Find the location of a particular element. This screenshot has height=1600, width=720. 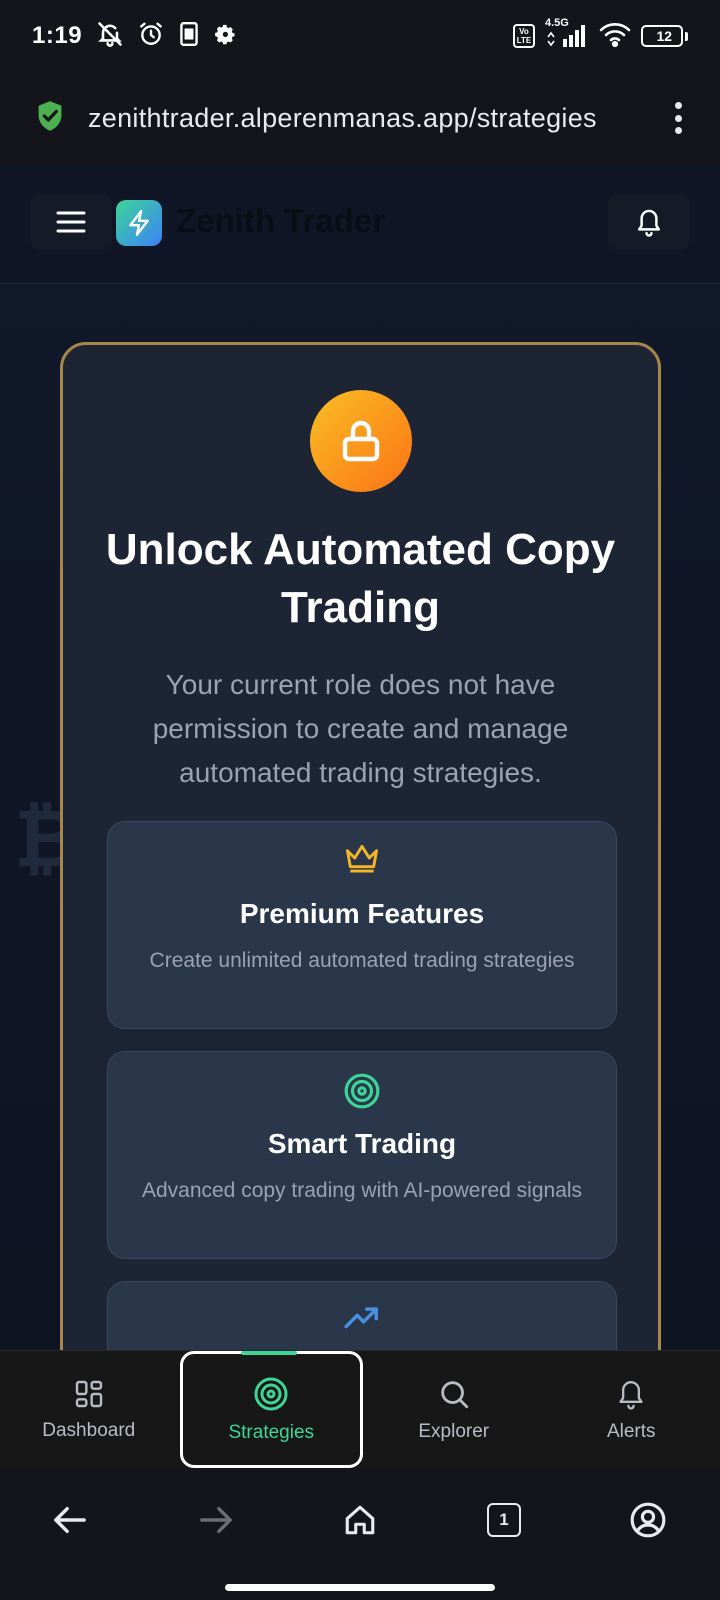

app-bottom-nav: Dashboard Strategies Explorer Alerts is located at coordinates (360, 1409).